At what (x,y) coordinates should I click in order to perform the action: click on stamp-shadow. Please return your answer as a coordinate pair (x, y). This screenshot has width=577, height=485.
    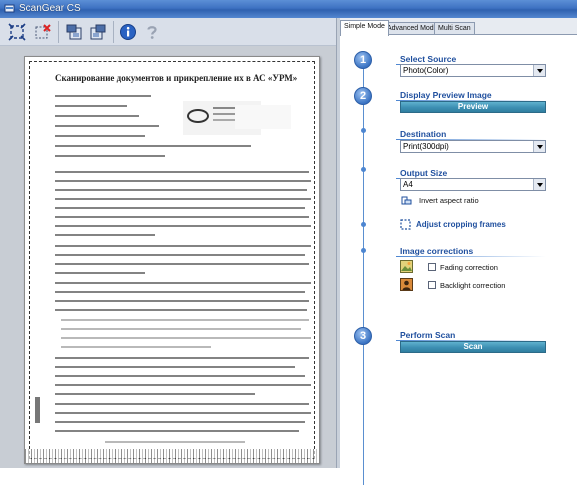
    Looking at the image, I should click on (263, 117).